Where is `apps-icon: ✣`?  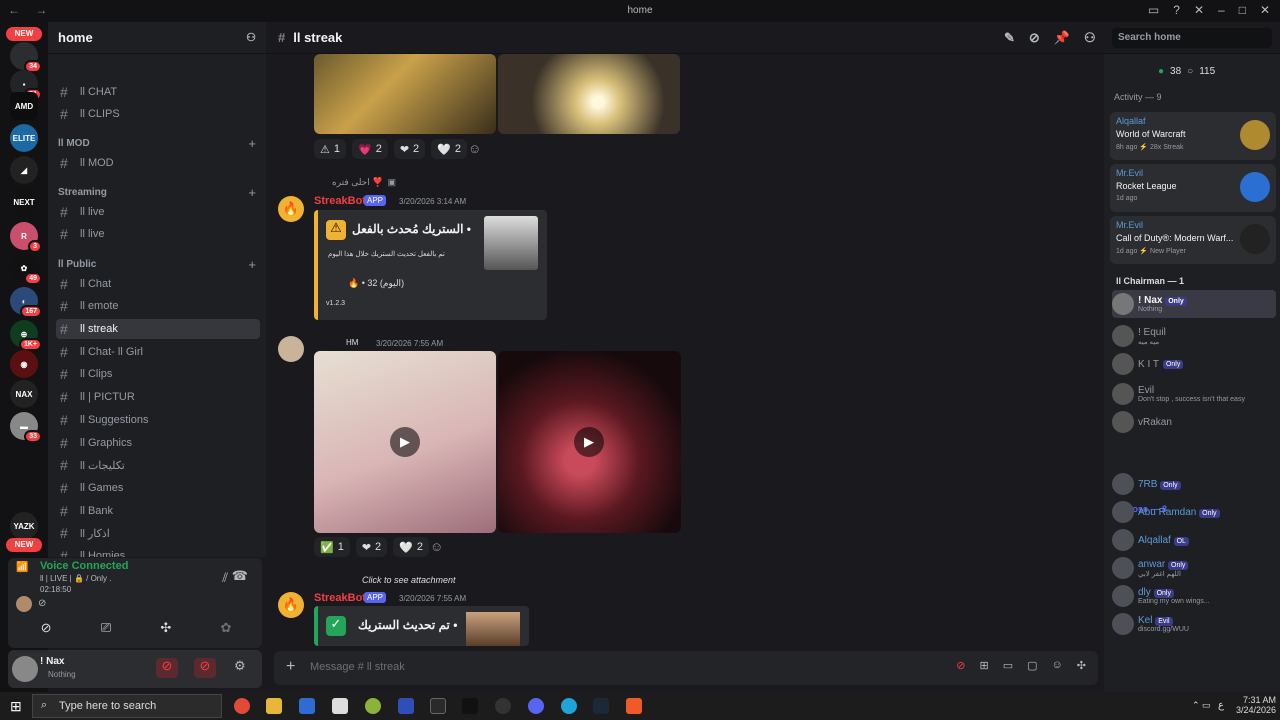
apps-icon: ✣ is located at coordinates (1081, 665).